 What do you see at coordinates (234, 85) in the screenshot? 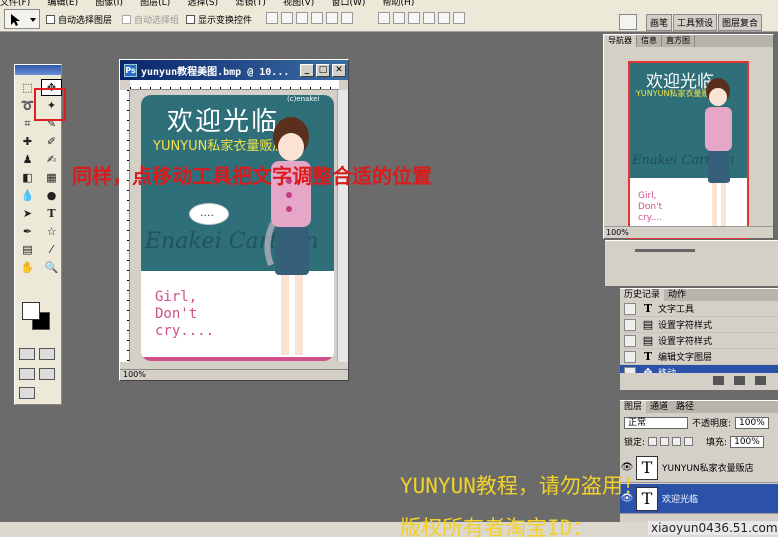
I see `horizontal-ruler` at bounding box center [234, 85].